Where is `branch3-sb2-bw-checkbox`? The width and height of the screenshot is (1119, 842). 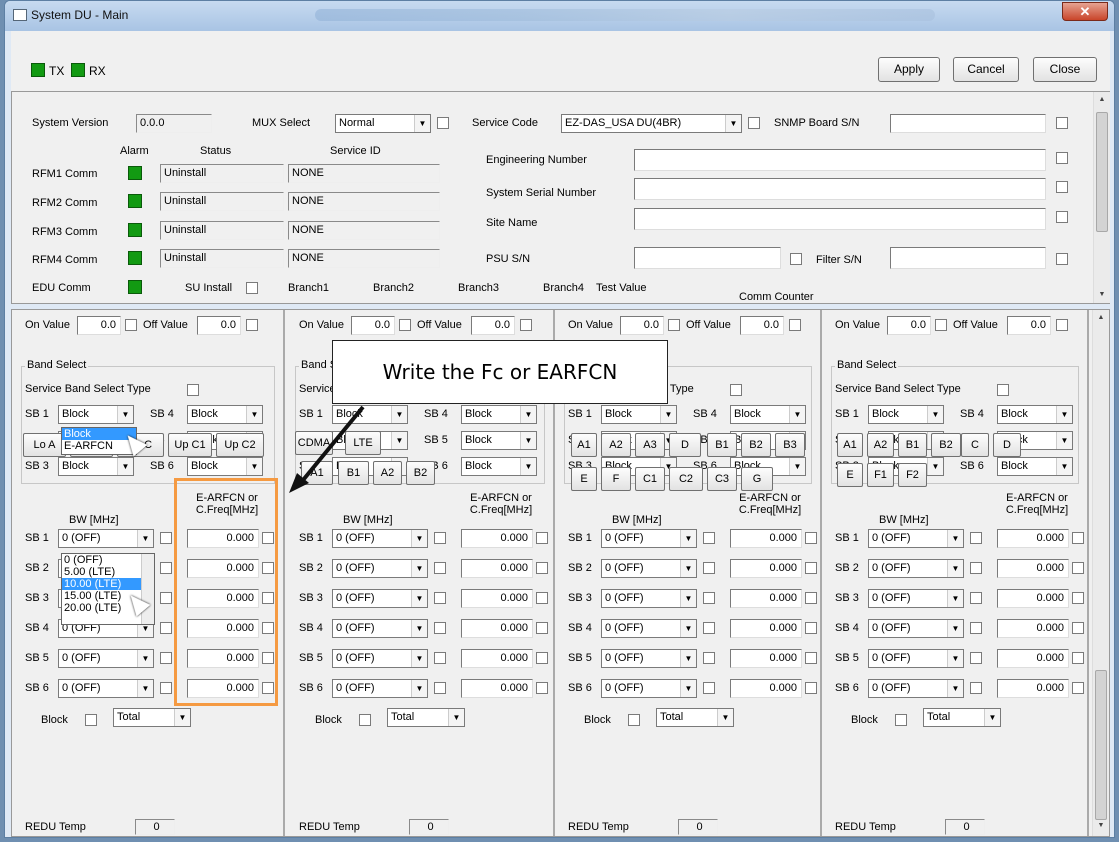 branch3-sb2-bw-checkbox is located at coordinates (709, 568).